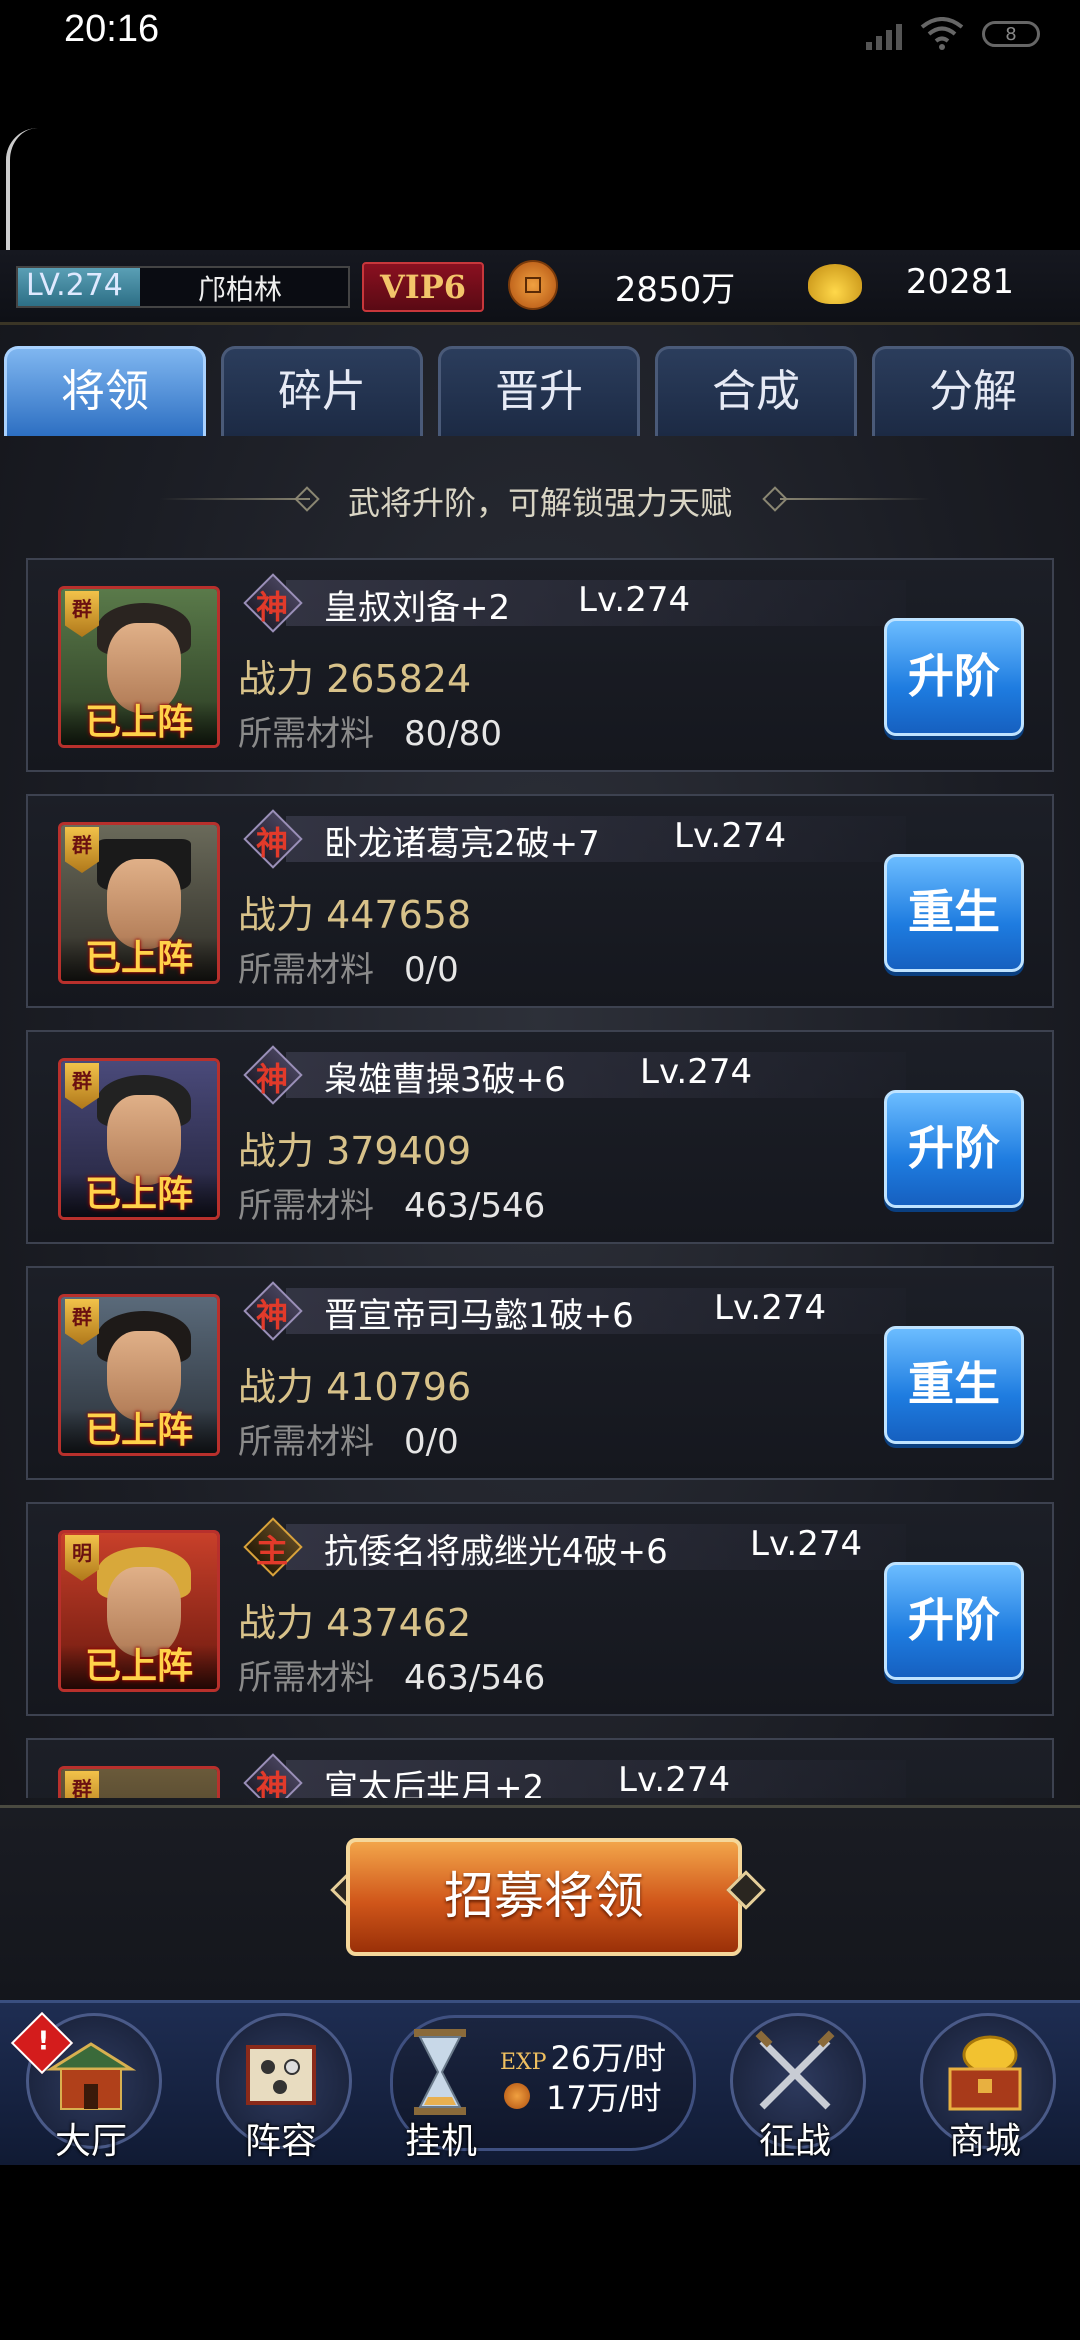 Image resolution: width=1080 pixels, height=2340 pixels. What do you see at coordinates (540, 2252) in the screenshot?
I see `bottom-black-area` at bounding box center [540, 2252].